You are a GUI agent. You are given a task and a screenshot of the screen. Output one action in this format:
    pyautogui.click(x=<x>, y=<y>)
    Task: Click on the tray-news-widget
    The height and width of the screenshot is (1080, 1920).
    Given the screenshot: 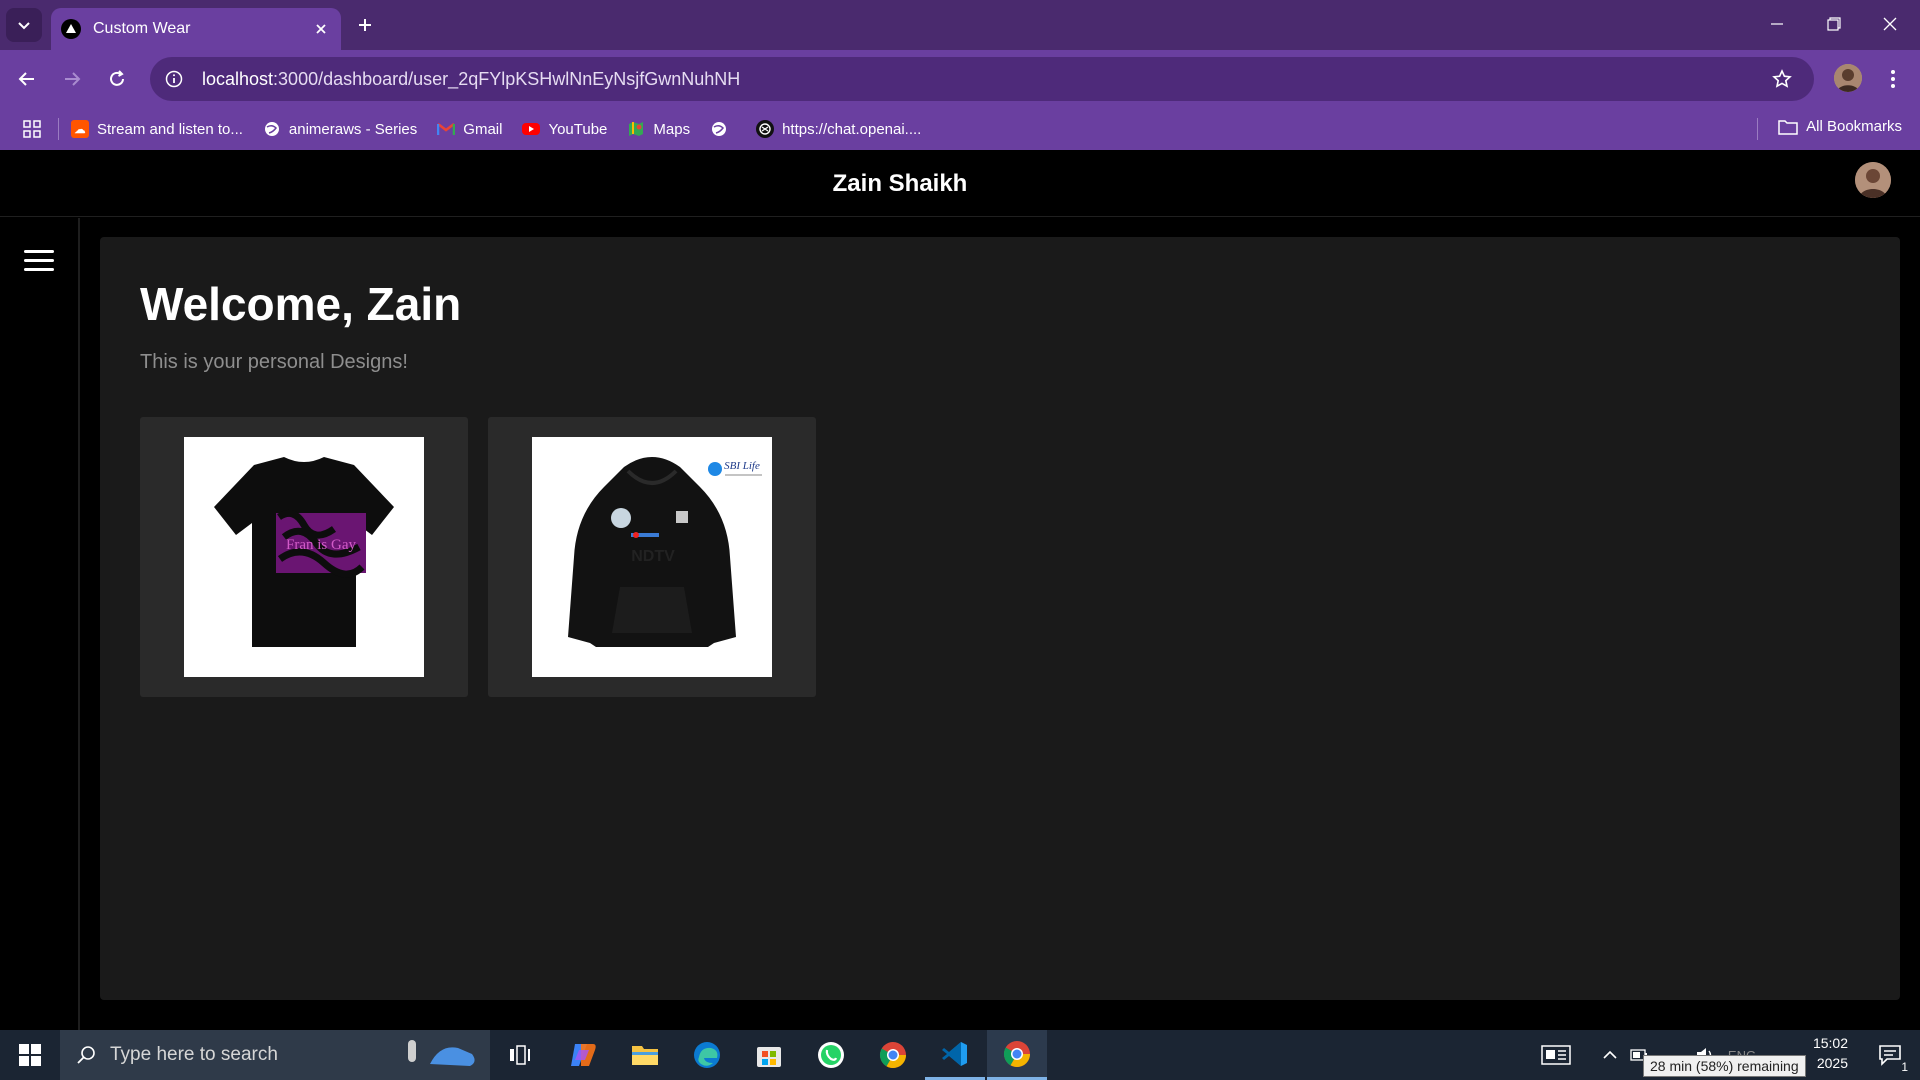 What is the action you would take?
    pyautogui.click(x=1556, y=1055)
    